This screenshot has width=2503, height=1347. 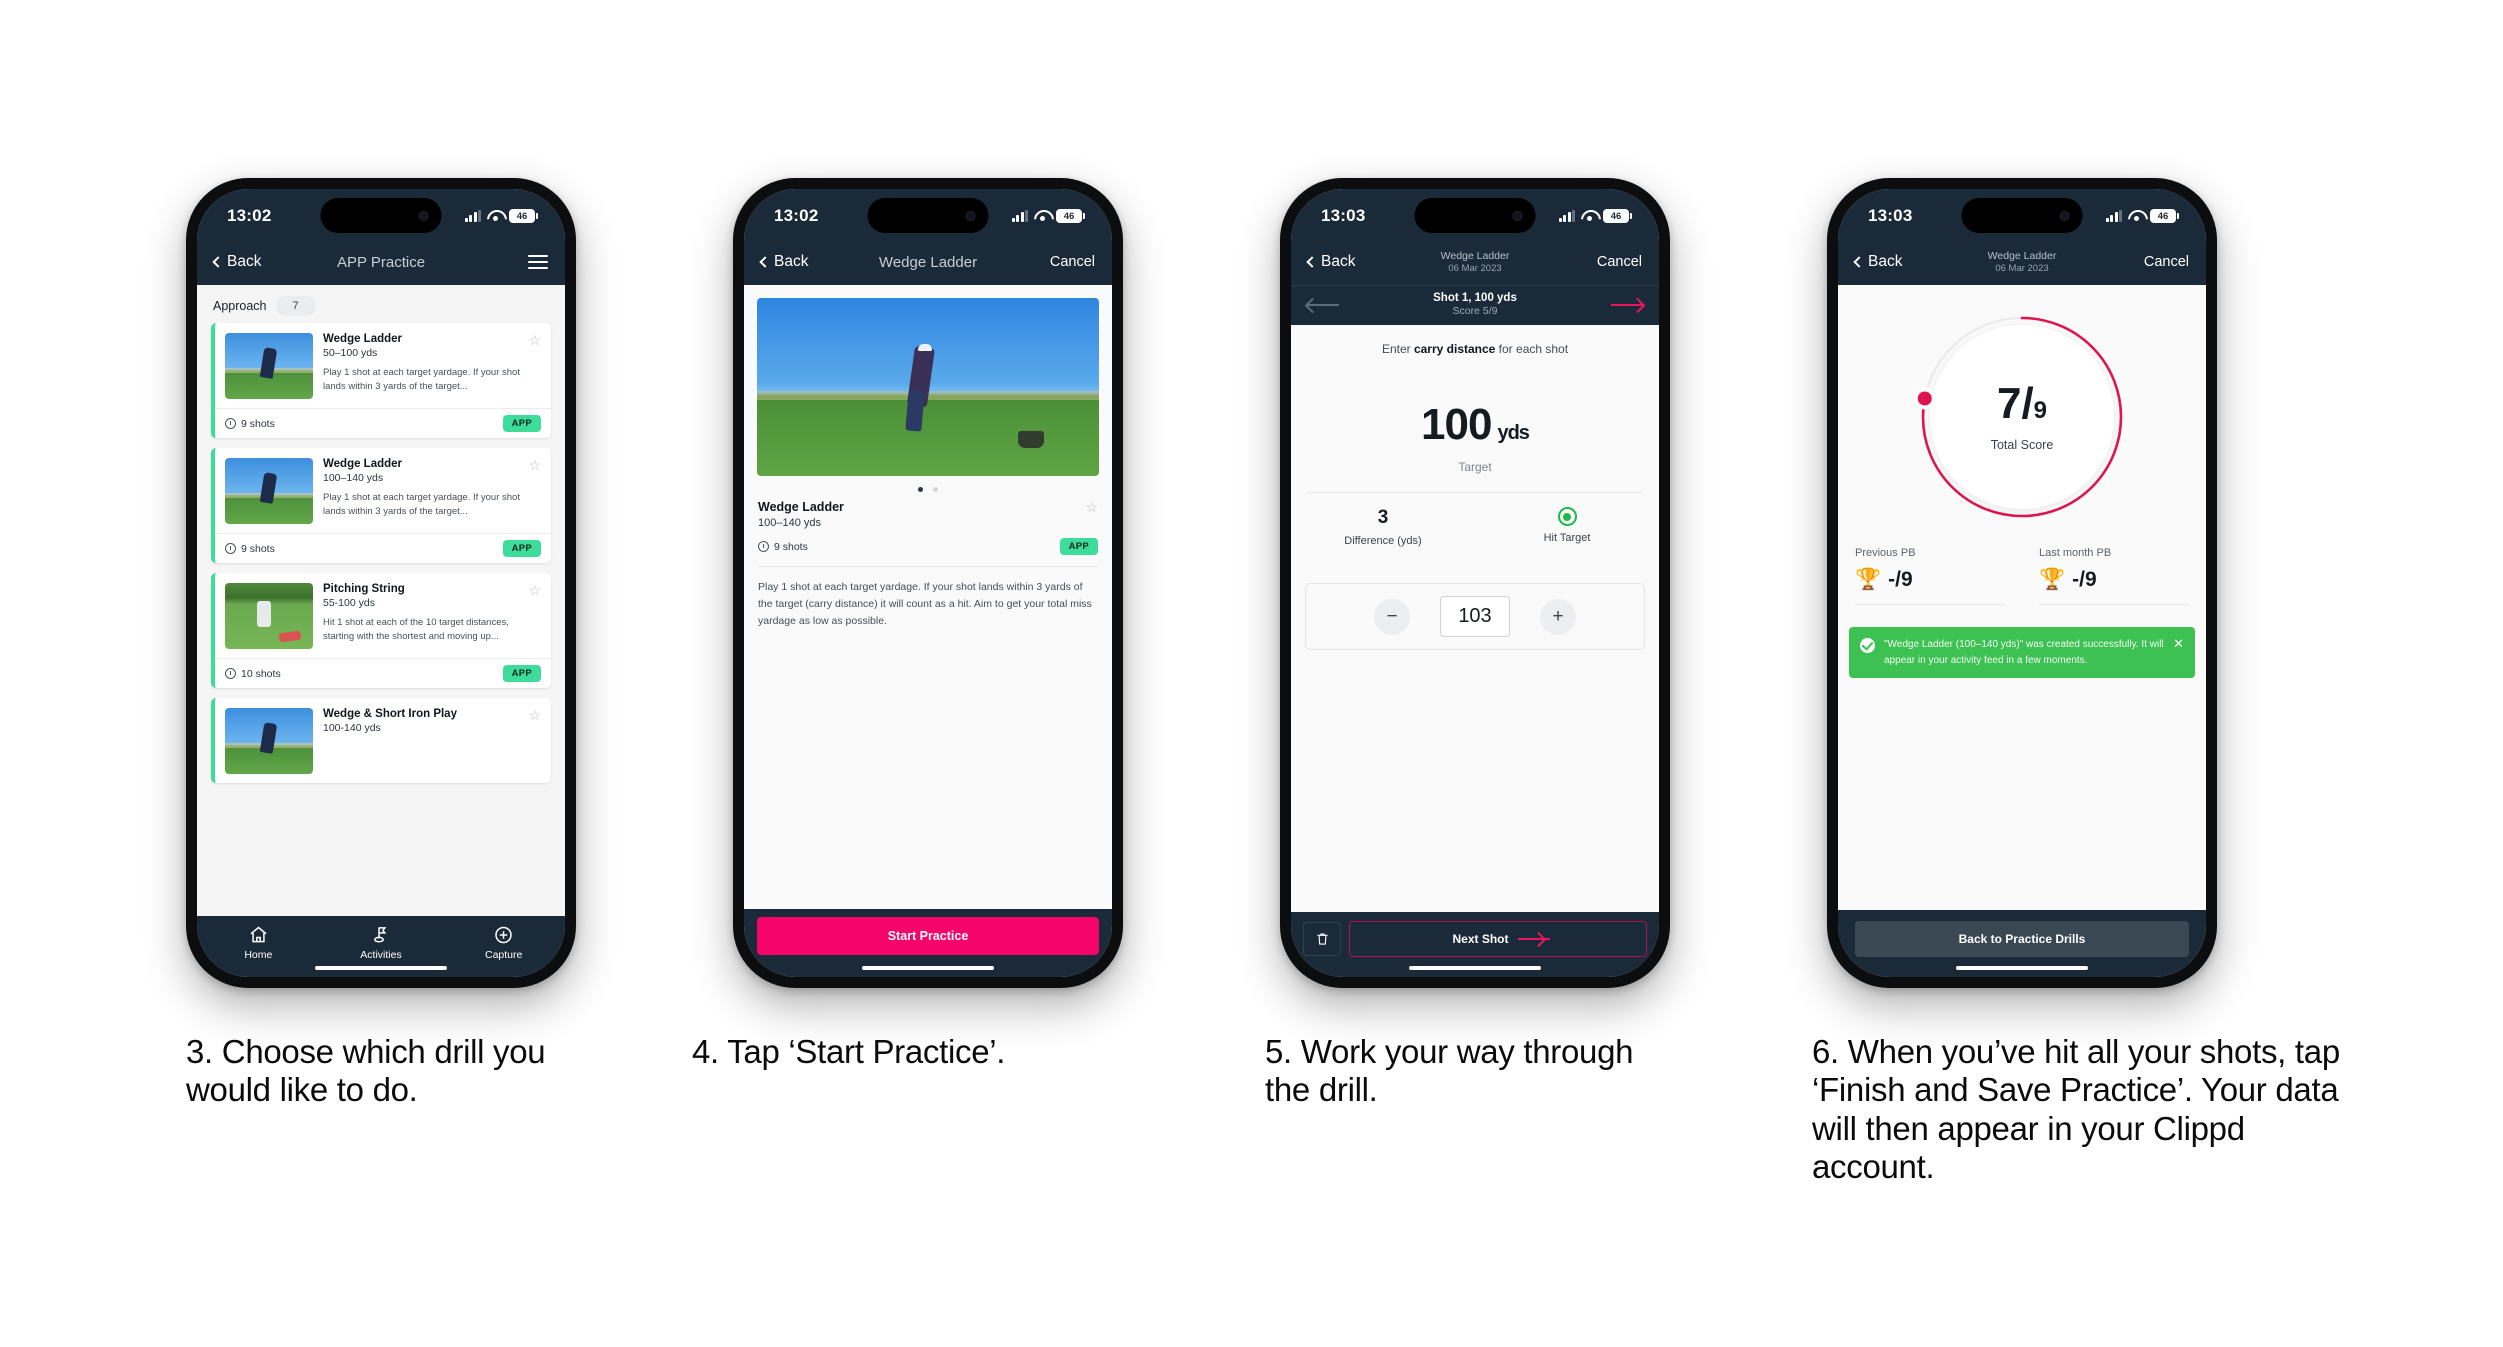 I want to click on last-month-pb-value: -/9, so click(x=2084, y=579).